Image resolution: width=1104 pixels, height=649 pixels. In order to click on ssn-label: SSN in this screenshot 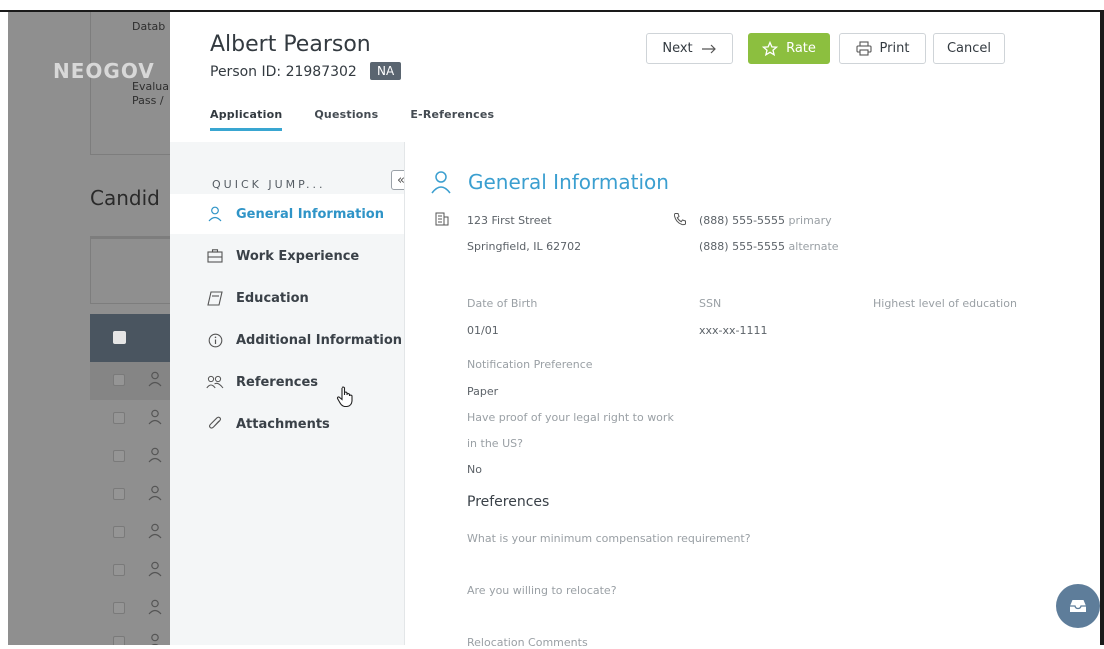, I will do `click(710, 303)`.